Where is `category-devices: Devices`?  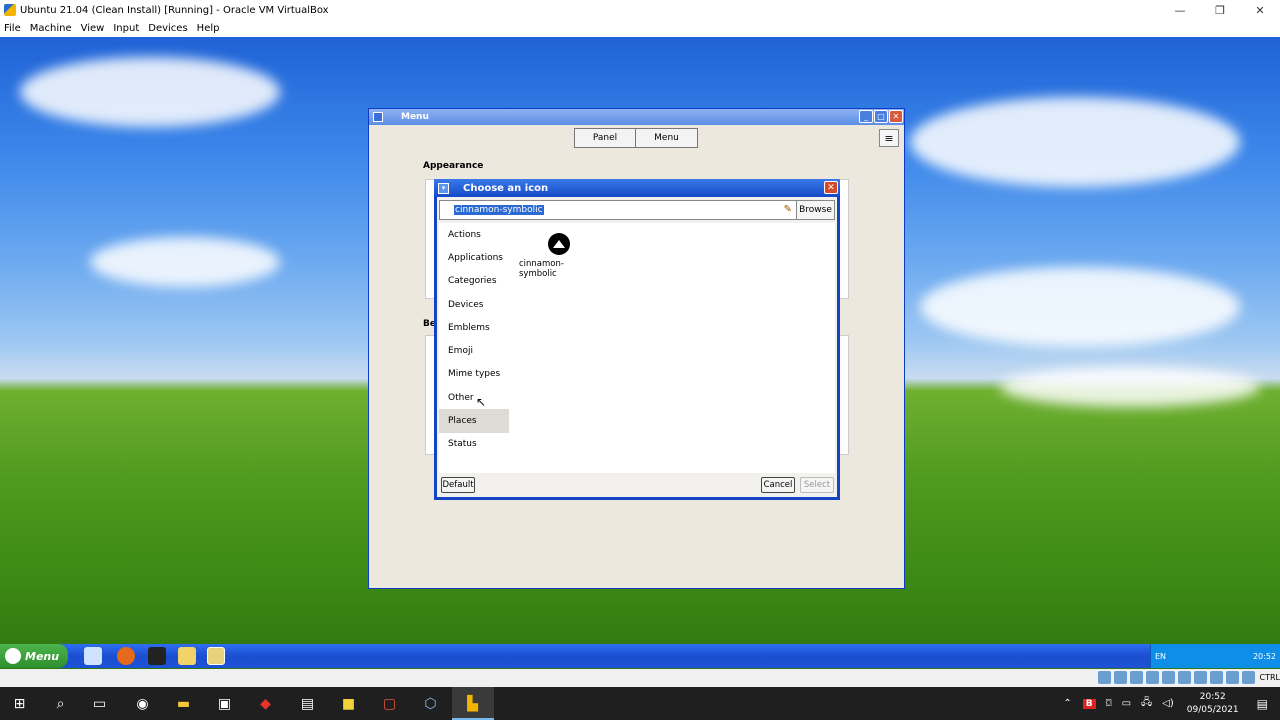
category-devices: Devices is located at coordinates (474, 304).